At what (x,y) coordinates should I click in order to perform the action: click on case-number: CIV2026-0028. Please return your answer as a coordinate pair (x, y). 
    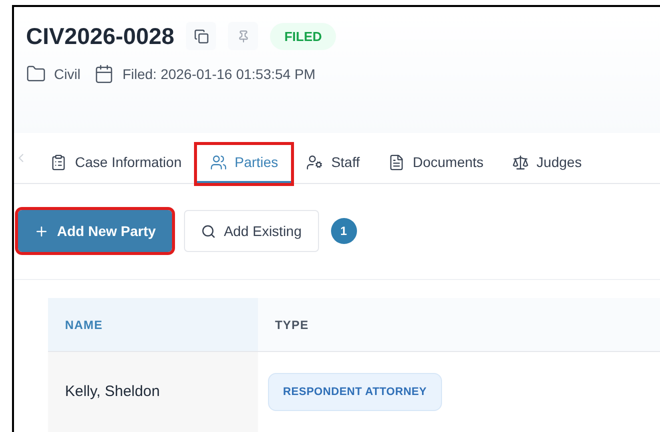
    Looking at the image, I should click on (100, 36).